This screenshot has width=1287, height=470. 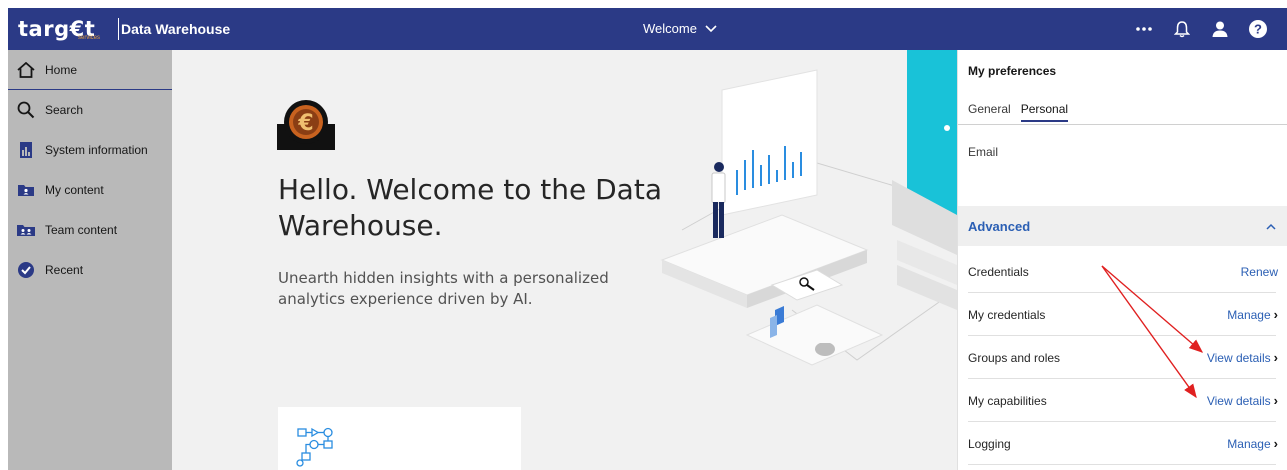 I want to click on groups-view-details-link: View details ›, so click(x=1242, y=357).